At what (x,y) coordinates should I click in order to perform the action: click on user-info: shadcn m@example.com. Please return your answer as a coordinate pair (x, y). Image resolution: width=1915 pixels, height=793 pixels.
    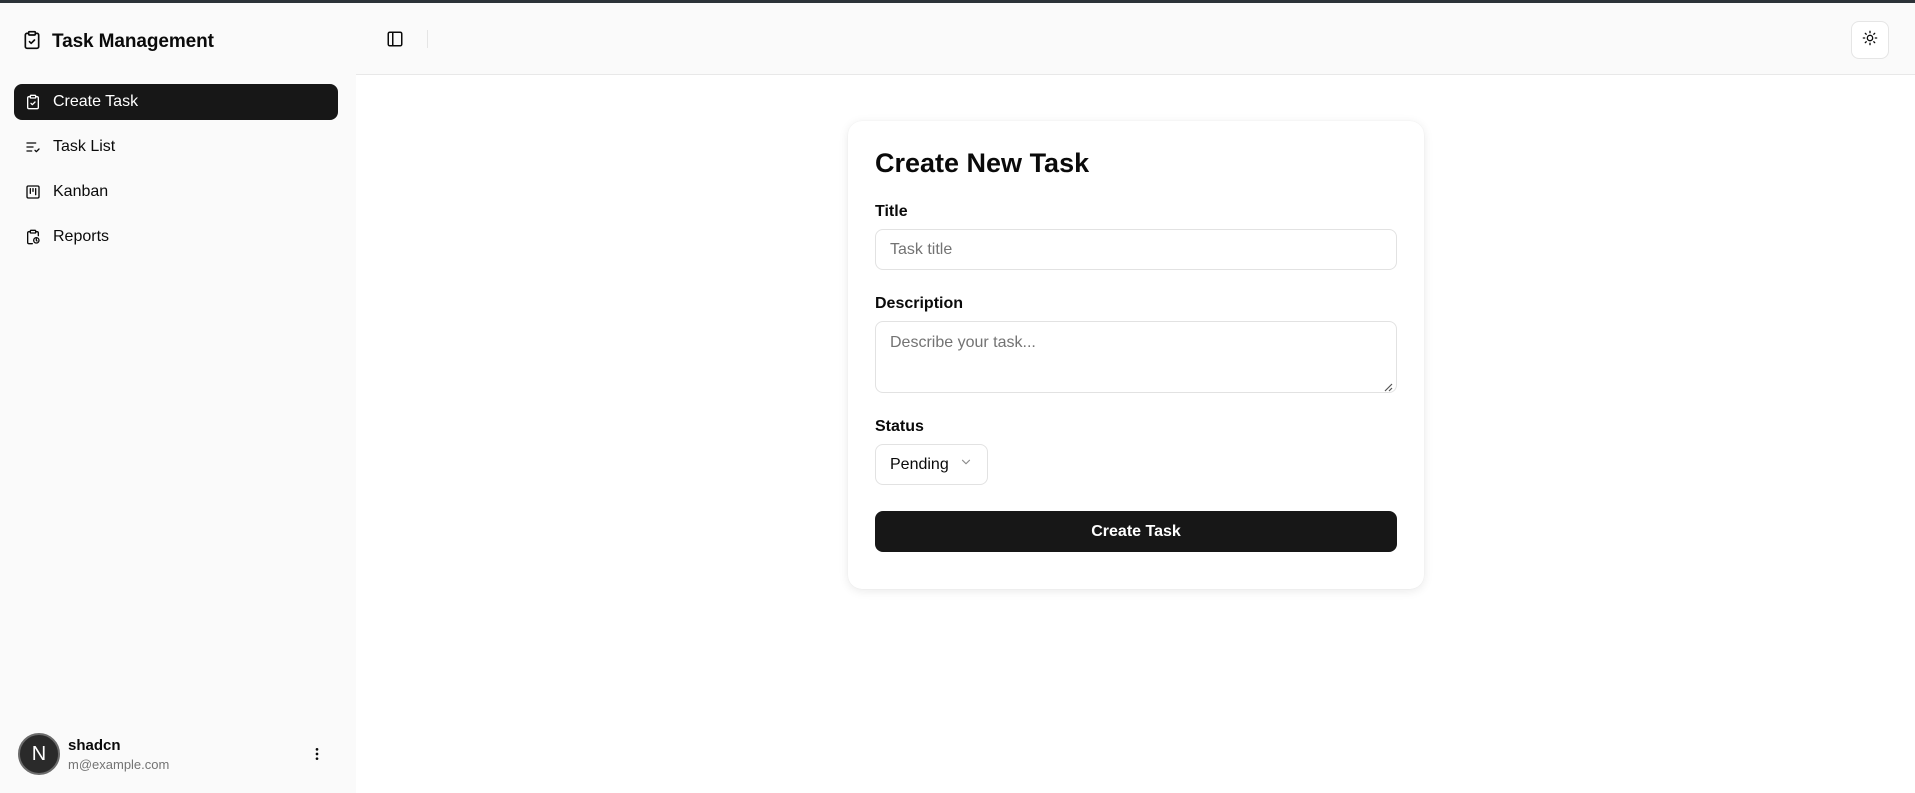
    Looking at the image, I should click on (118, 754).